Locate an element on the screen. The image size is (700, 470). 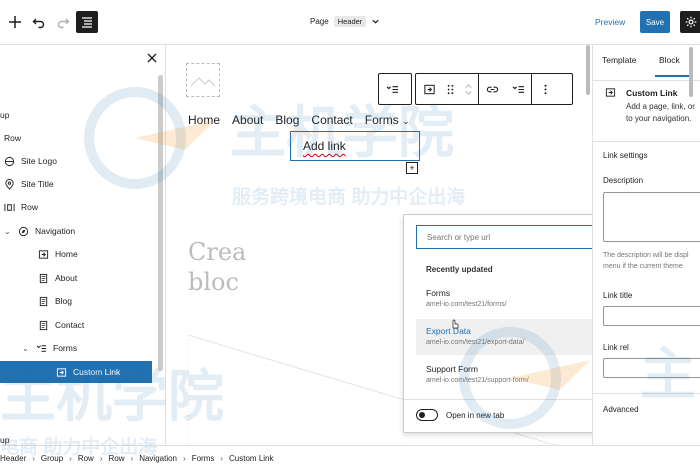
move-up-down-button is located at coordinates (468, 89).